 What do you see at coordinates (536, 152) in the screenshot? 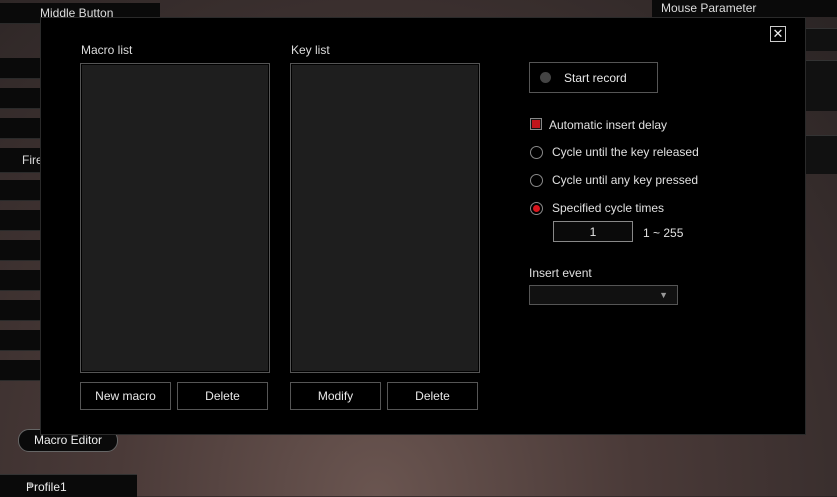
I see `radio-cycle-until-released` at bounding box center [536, 152].